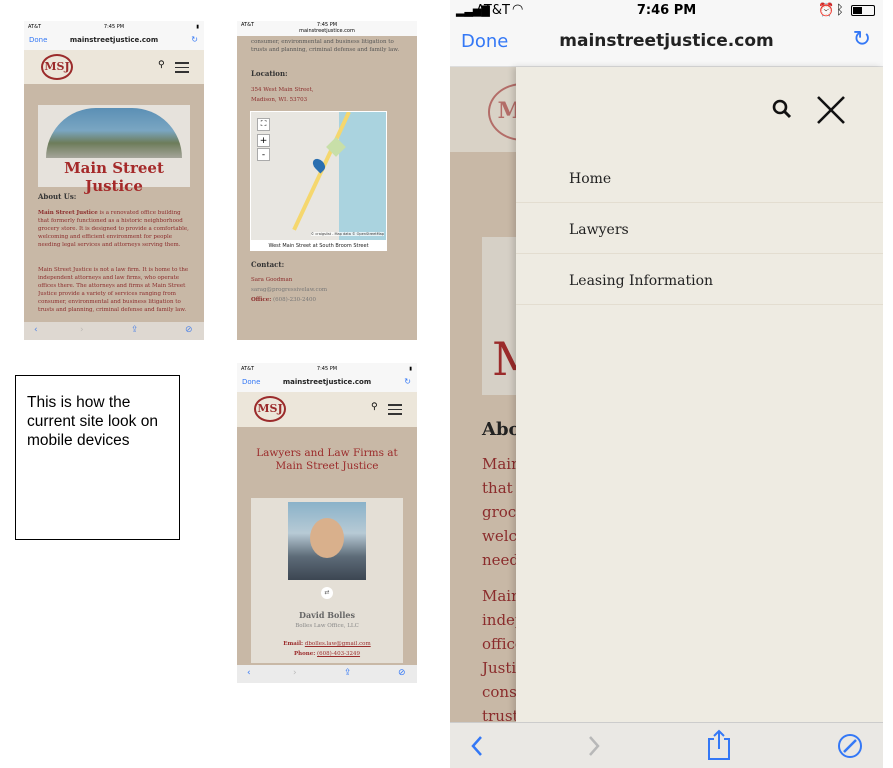 This screenshot has height=768, width=893. I want to click on lawyer-photo, so click(327, 541).